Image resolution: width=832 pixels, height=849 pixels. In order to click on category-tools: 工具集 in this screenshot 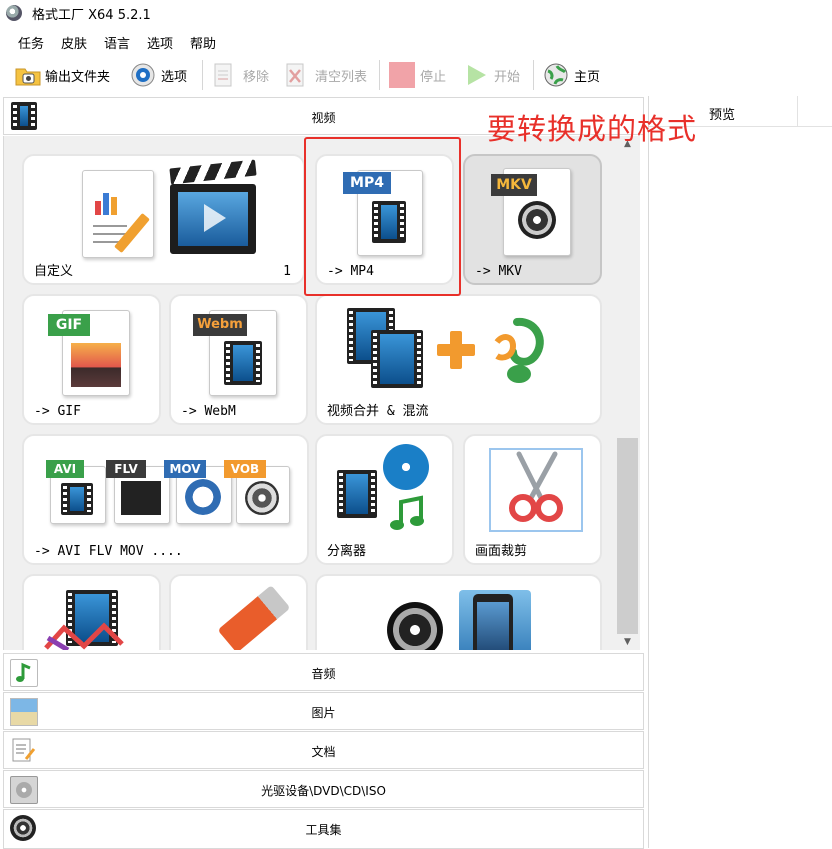, I will do `click(323, 829)`.